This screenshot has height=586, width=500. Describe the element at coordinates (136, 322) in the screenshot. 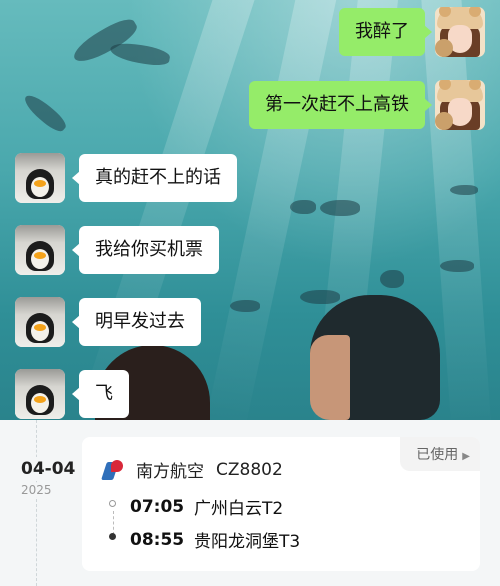

I see `their-bubble: 明早发过去` at that location.